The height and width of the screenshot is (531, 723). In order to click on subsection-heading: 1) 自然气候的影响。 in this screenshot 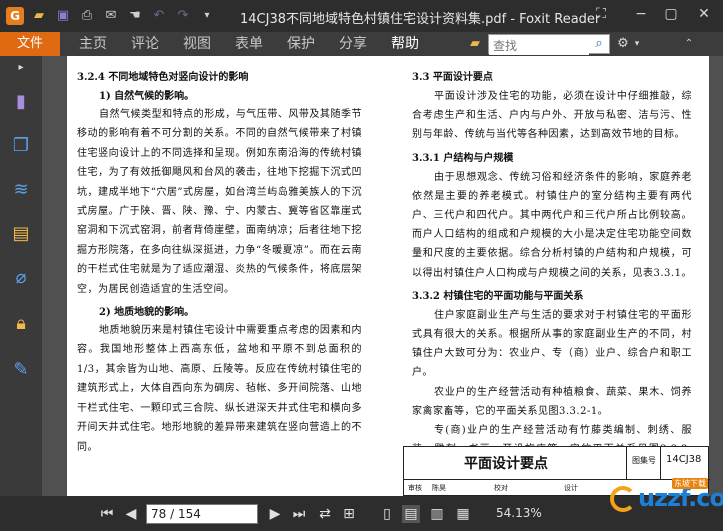, I will do `click(147, 96)`.